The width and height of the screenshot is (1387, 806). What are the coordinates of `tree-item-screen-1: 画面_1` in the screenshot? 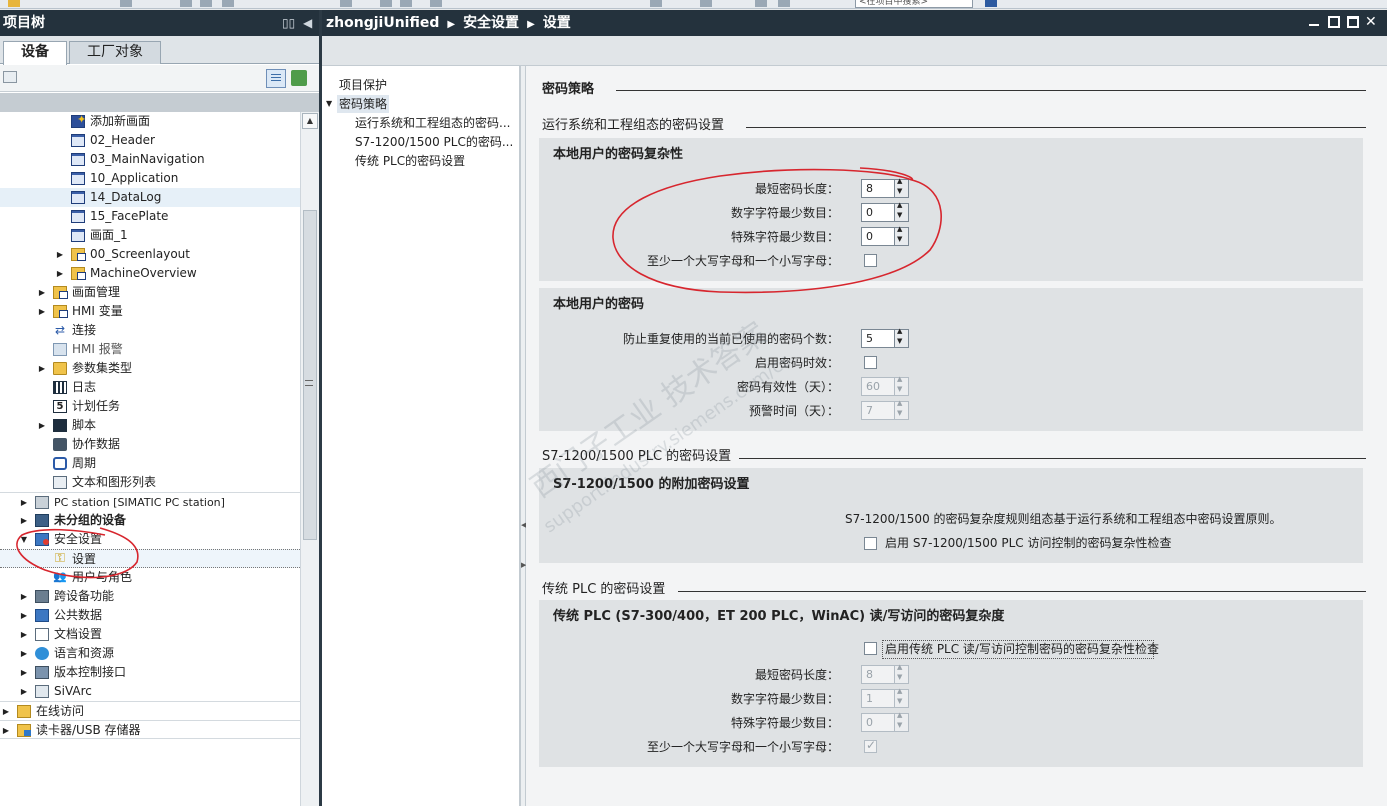 It's located at (150, 235).